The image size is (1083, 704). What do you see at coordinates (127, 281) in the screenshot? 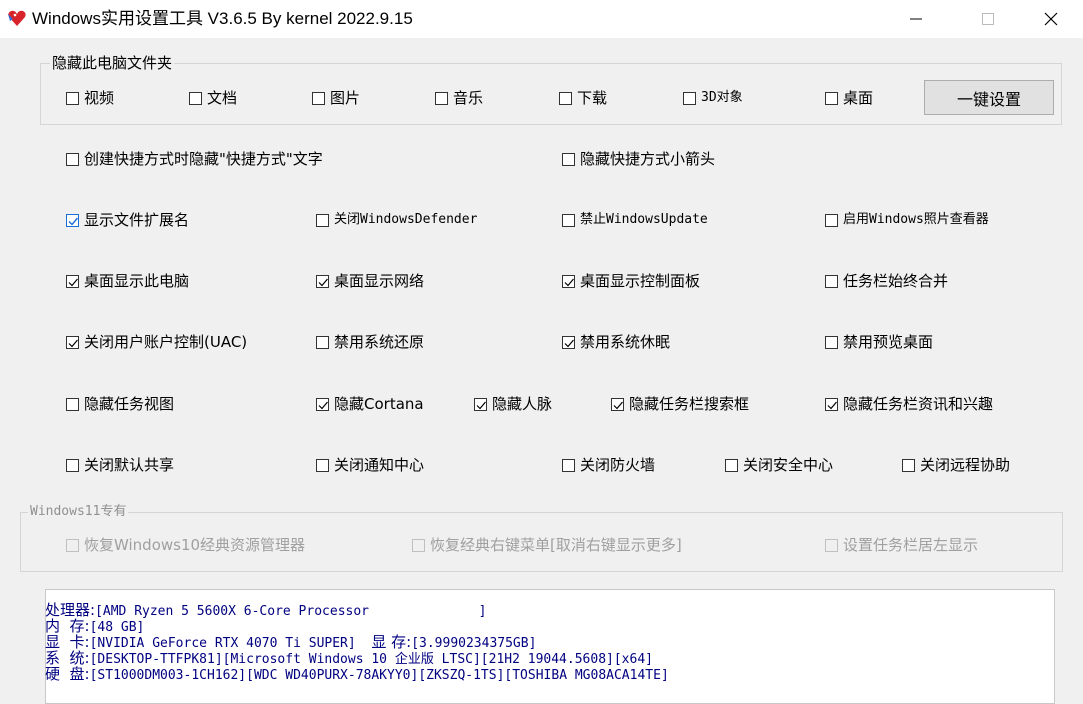
I see `checkbox-desktop-this-pc: 桌面显示此电脑` at bounding box center [127, 281].